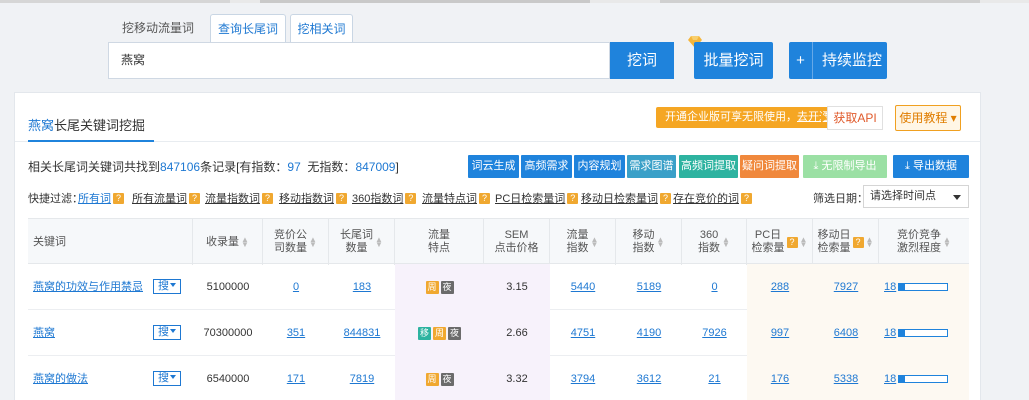 This screenshot has width=1029, height=400. What do you see at coordinates (313, 198) in the screenshot?
I see `filter-mobile-index-words: 移动指数词?` at bounding box center [313, 198].